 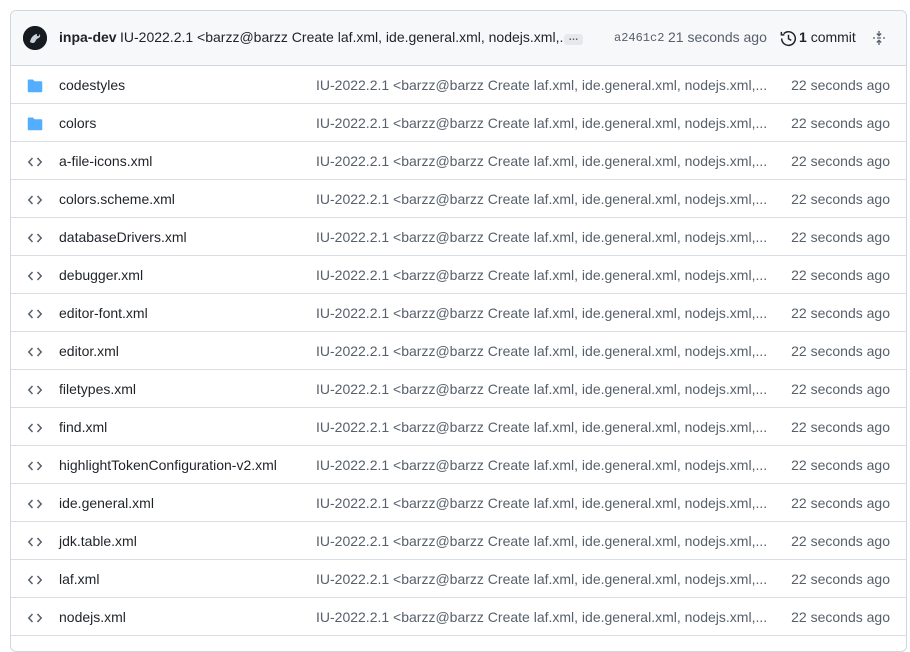 I want to click on unfold-icon, so click(x=879, y=38).